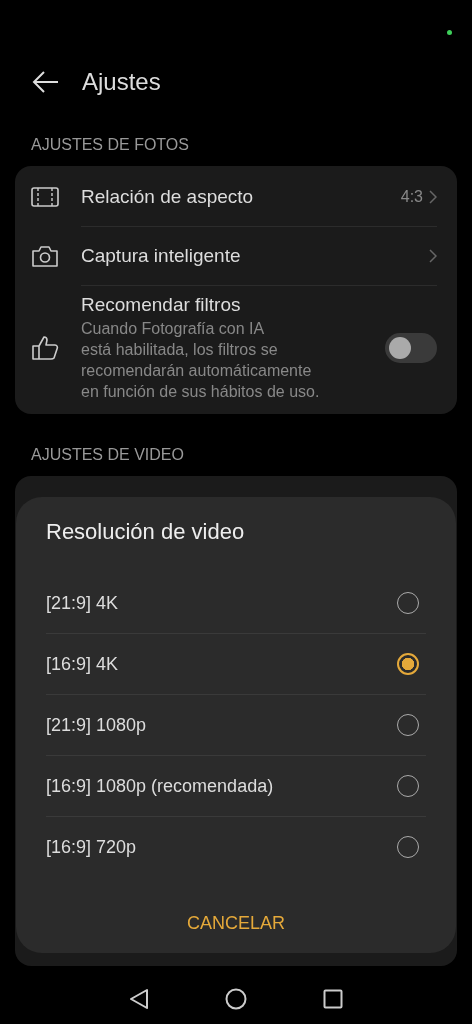 The width and height of the screenshot is (472, 1024). What do you see at coordinates (45, 256) in the screenshot?
I see `camera-icon` at bounding box center [45, 256].